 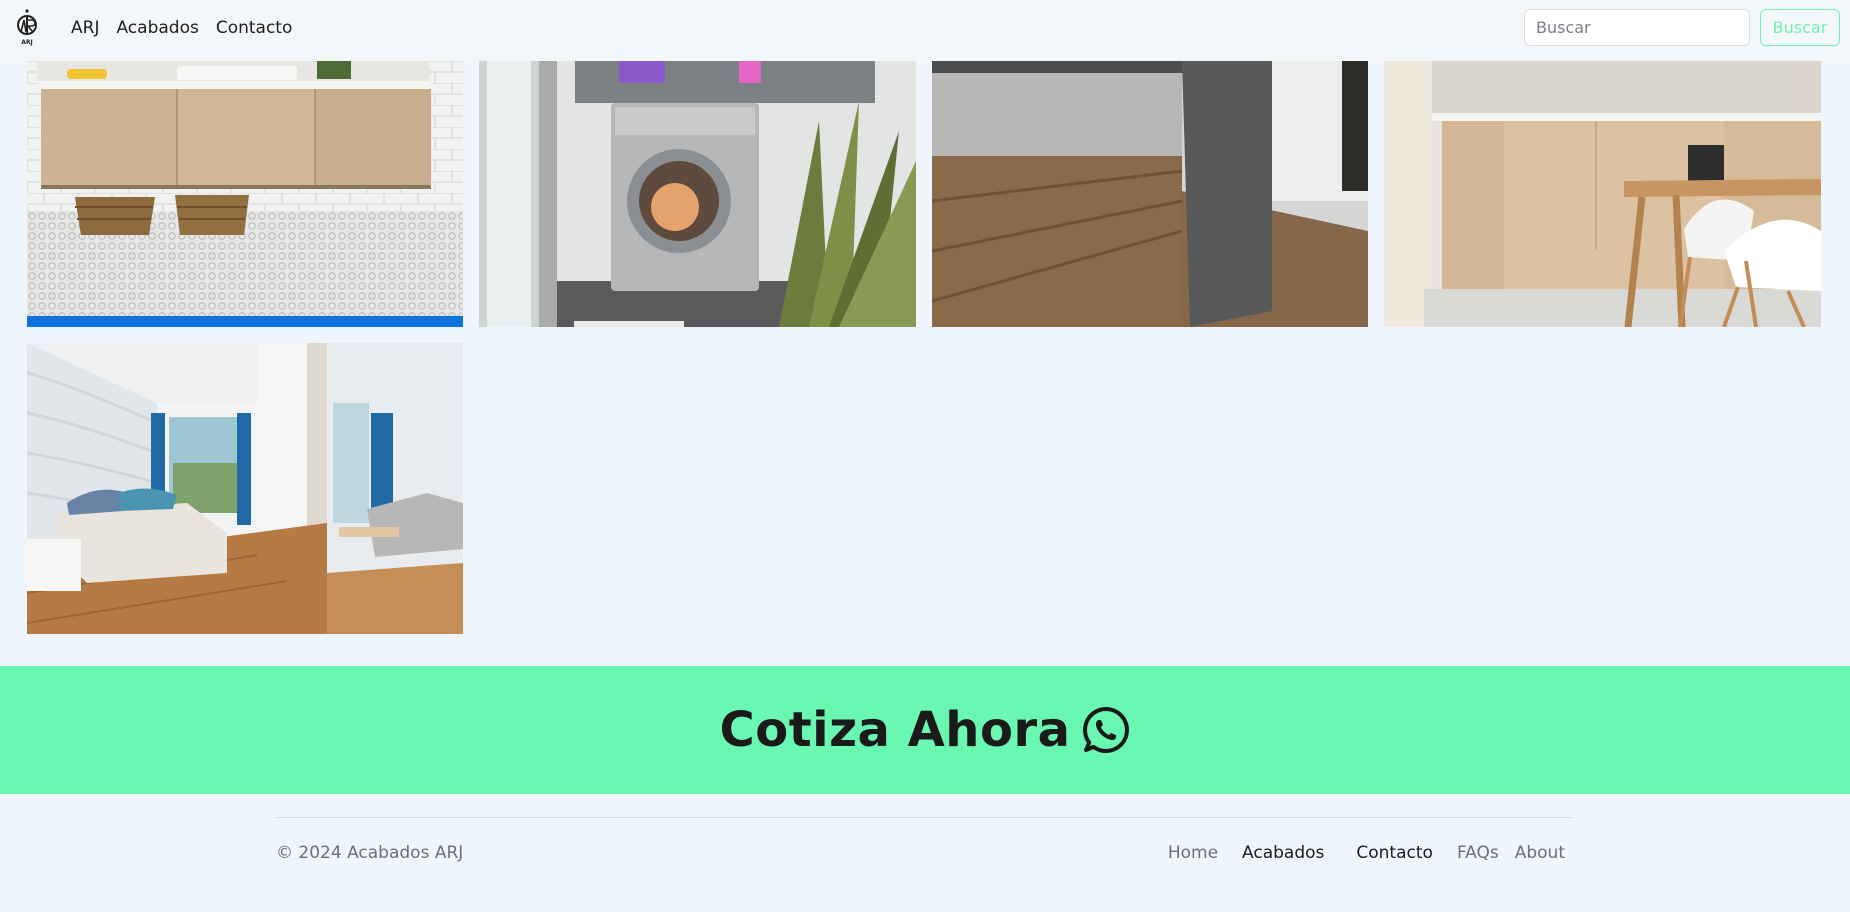 What do you see at coordinates (1354, 853) in the screenshot?
I see `footer-nav: Home Acabados Contacto FAQs About` at bounding box center [1354, 853].